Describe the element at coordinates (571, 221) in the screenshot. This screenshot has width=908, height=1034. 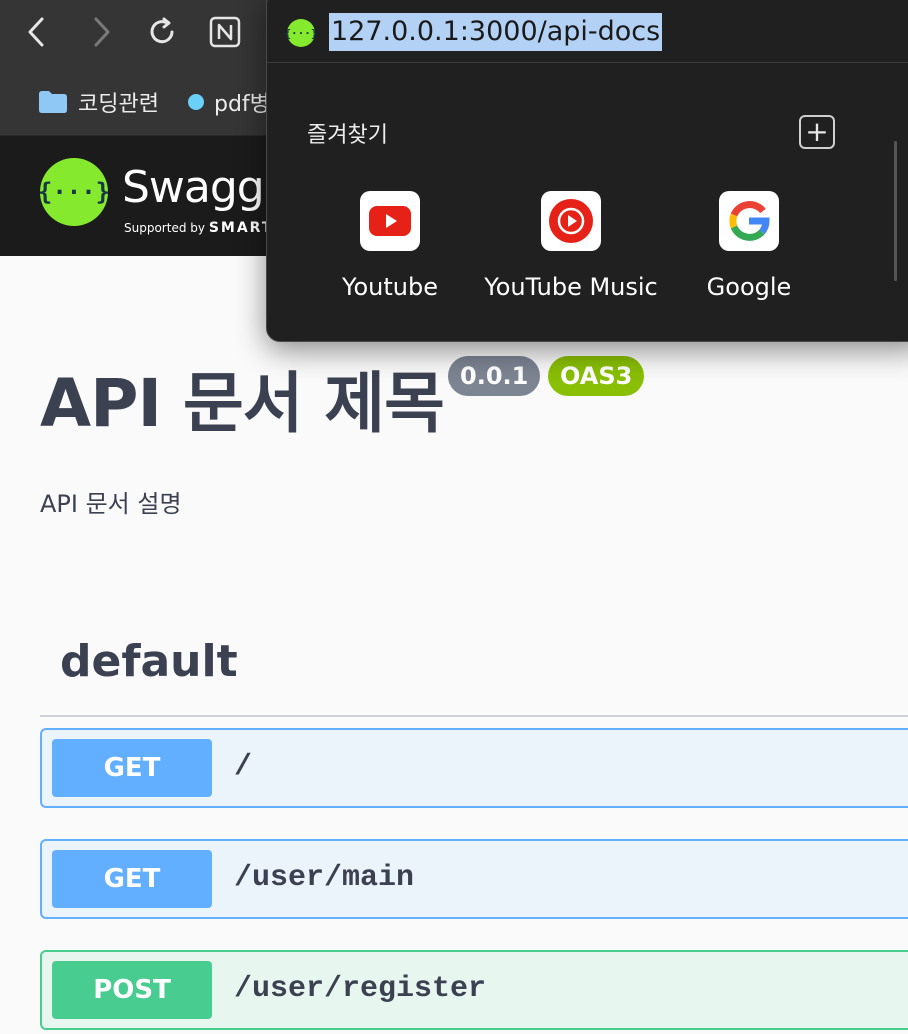
I see `youtube-music-icon` at that location.